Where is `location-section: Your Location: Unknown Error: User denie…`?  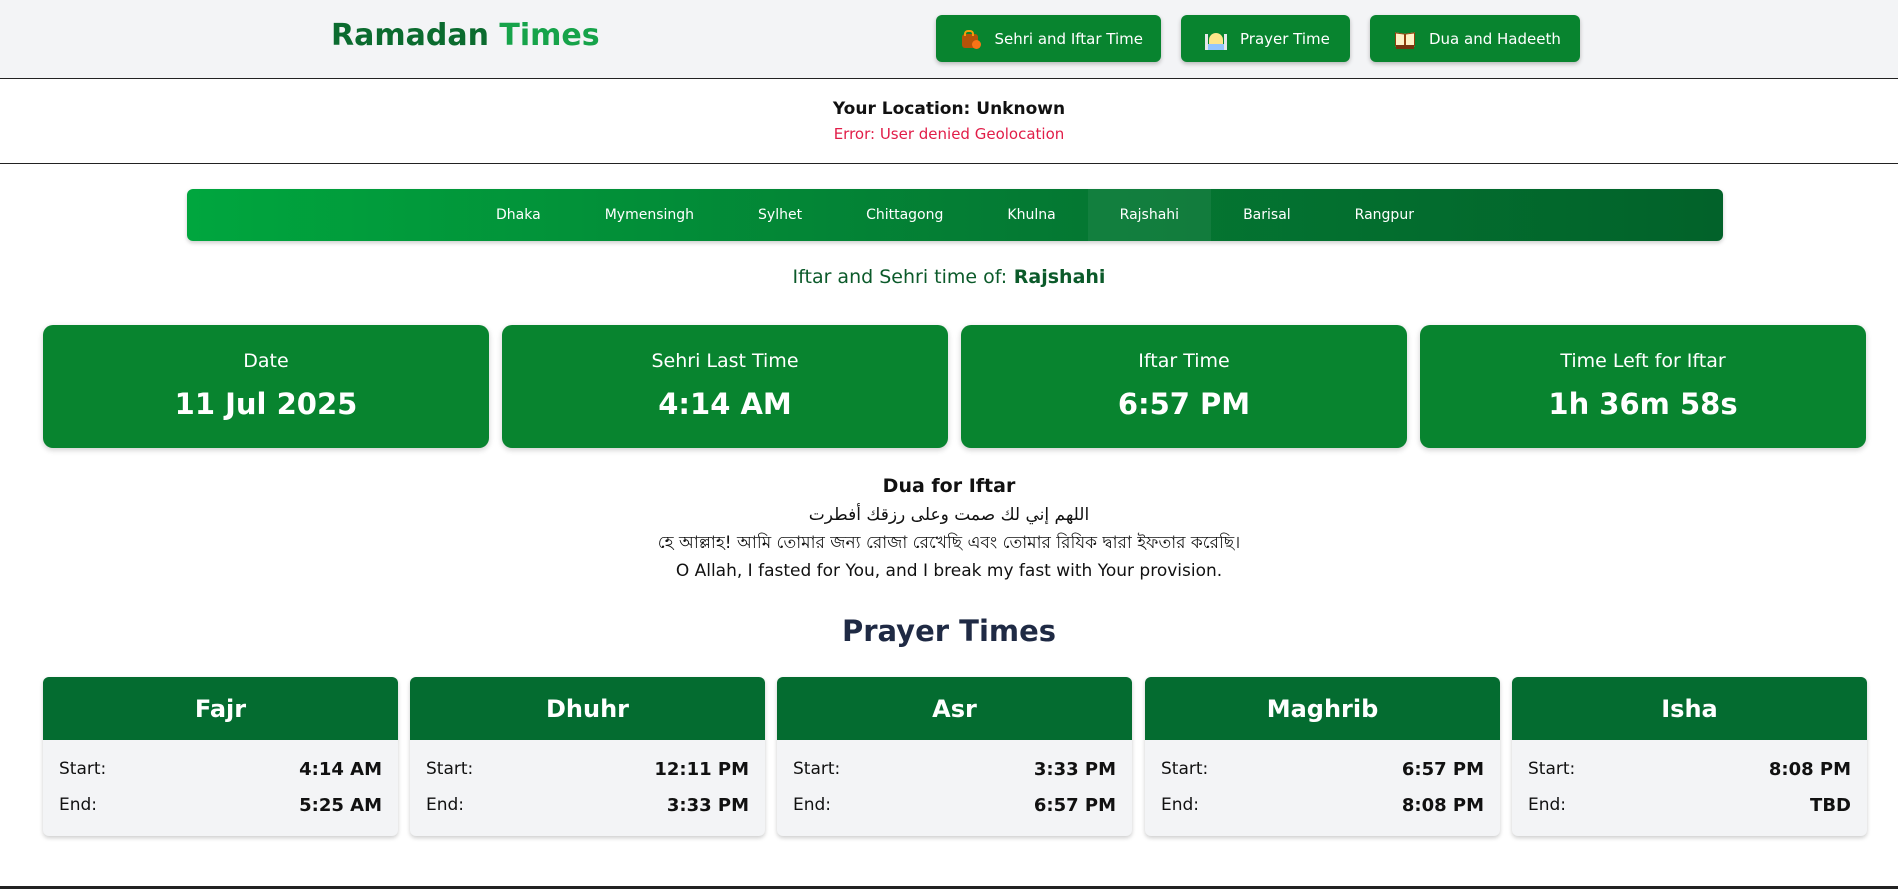
location-section: Your Location: Unknown Error: User denie… is located at coordinates (949, 122).